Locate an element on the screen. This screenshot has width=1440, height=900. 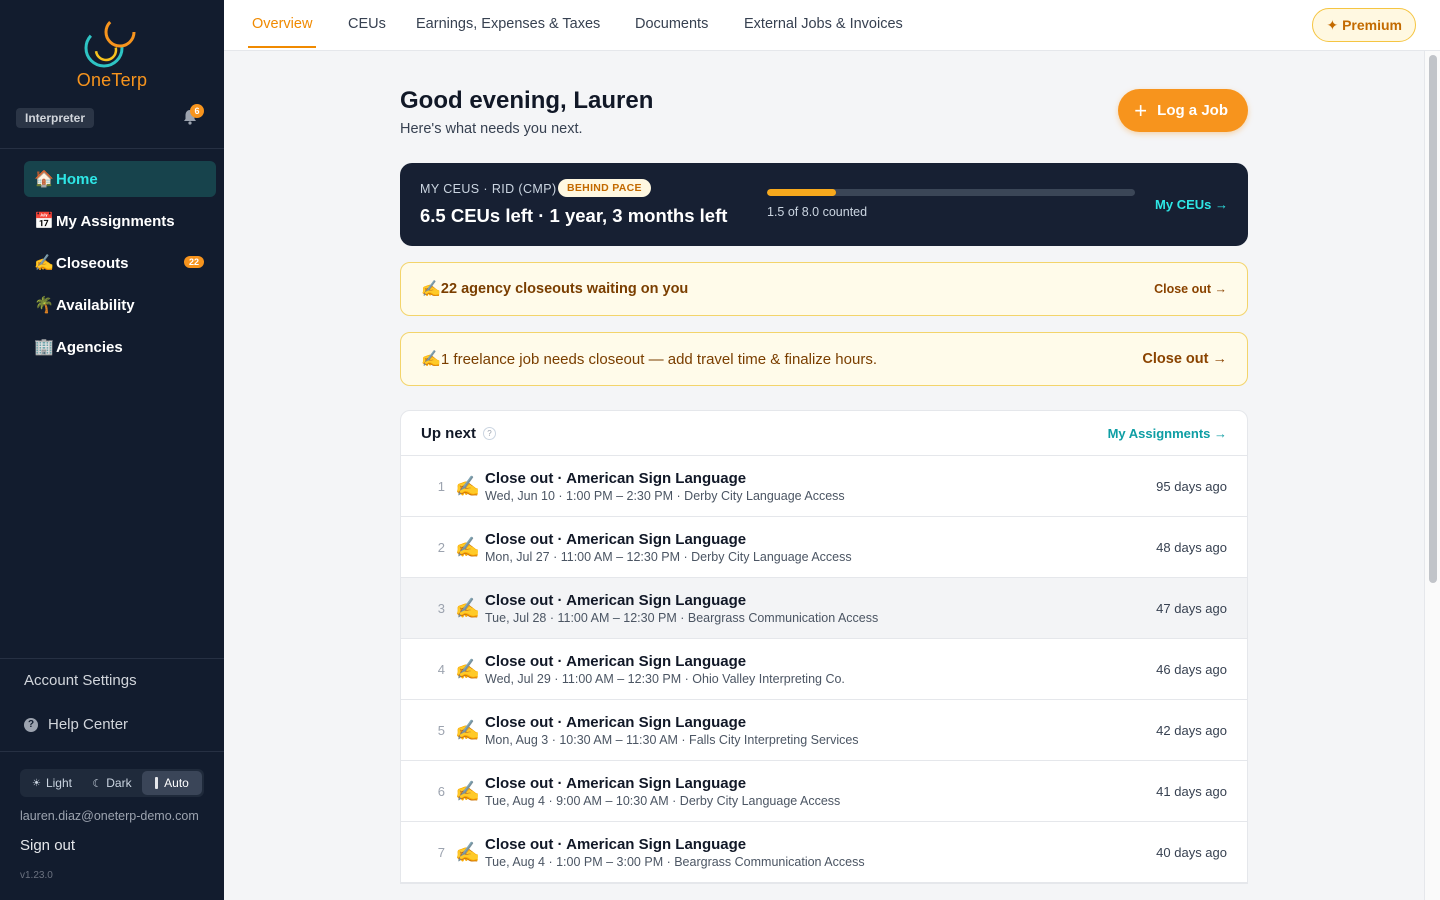
page-subtitle: Here's what needs you next. is located at coordinates (491, 129).